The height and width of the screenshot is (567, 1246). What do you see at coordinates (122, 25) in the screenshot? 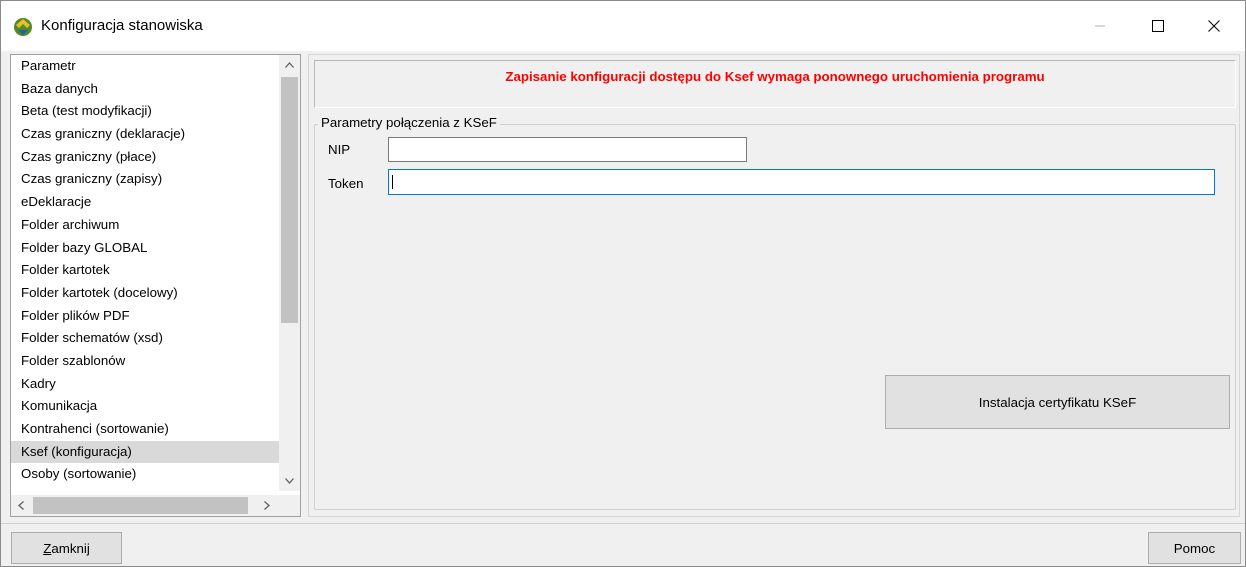
I see `window-title: Konfiguracja stanowiska` at bounding box center [122, 25].